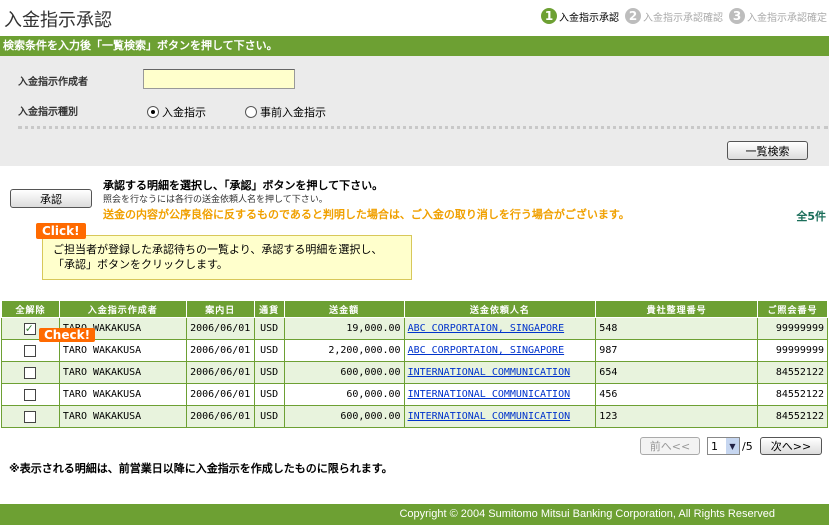 Image resolution: width=829 pixels, height=525 pixels. Describe the element at coordinates (344, 394) in the screenshot. I see `cell-amount: 60,000.00` at that location.